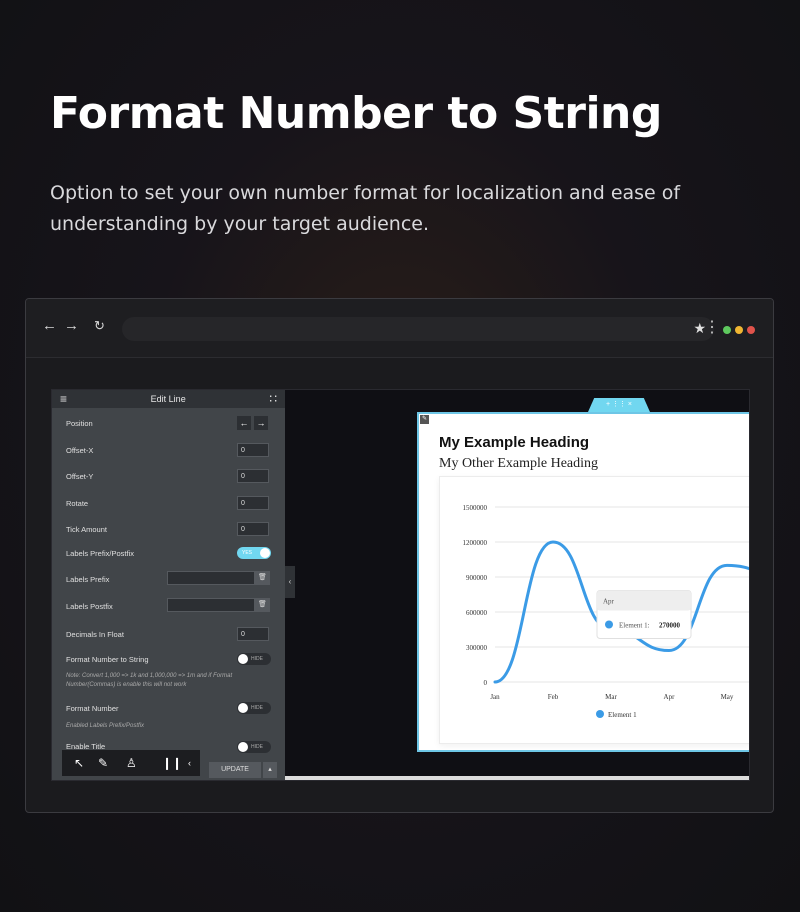 The width and height of the screenshot is (800, 912). I want to click on panel-title: Edit Line, so click(168, 399).